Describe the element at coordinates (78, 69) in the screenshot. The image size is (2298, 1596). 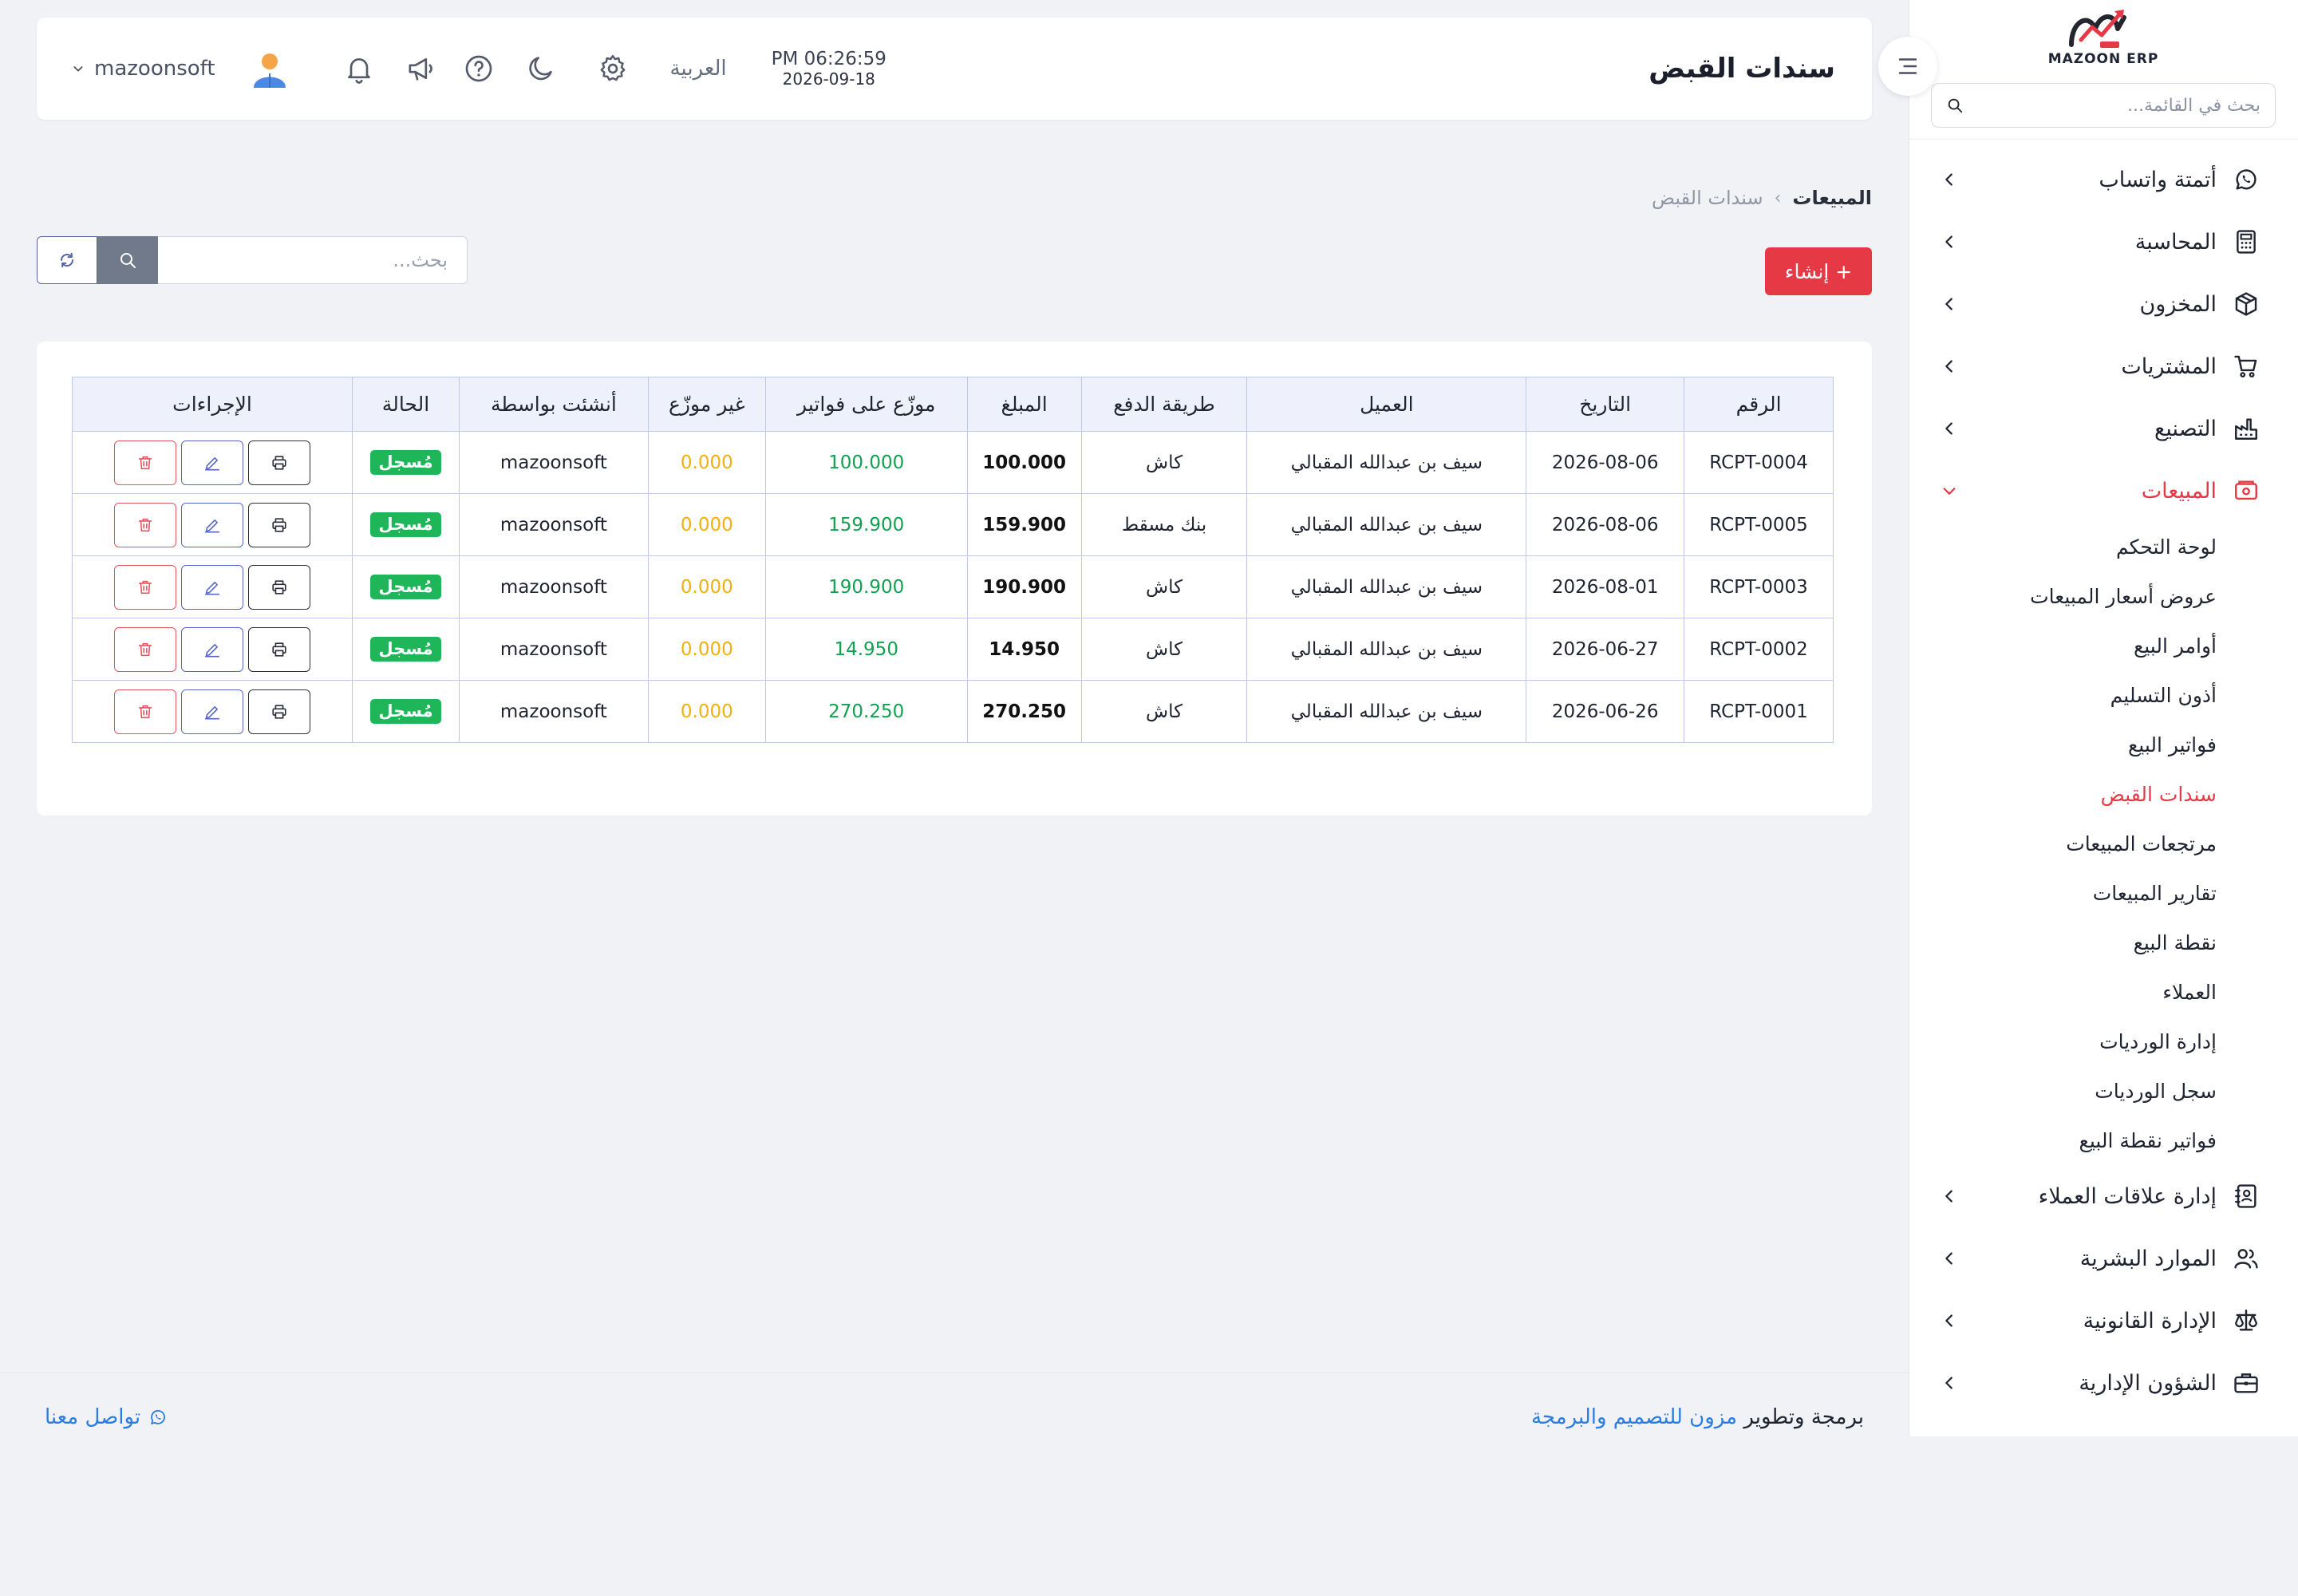
I see `chevron-down-icon` at that location.